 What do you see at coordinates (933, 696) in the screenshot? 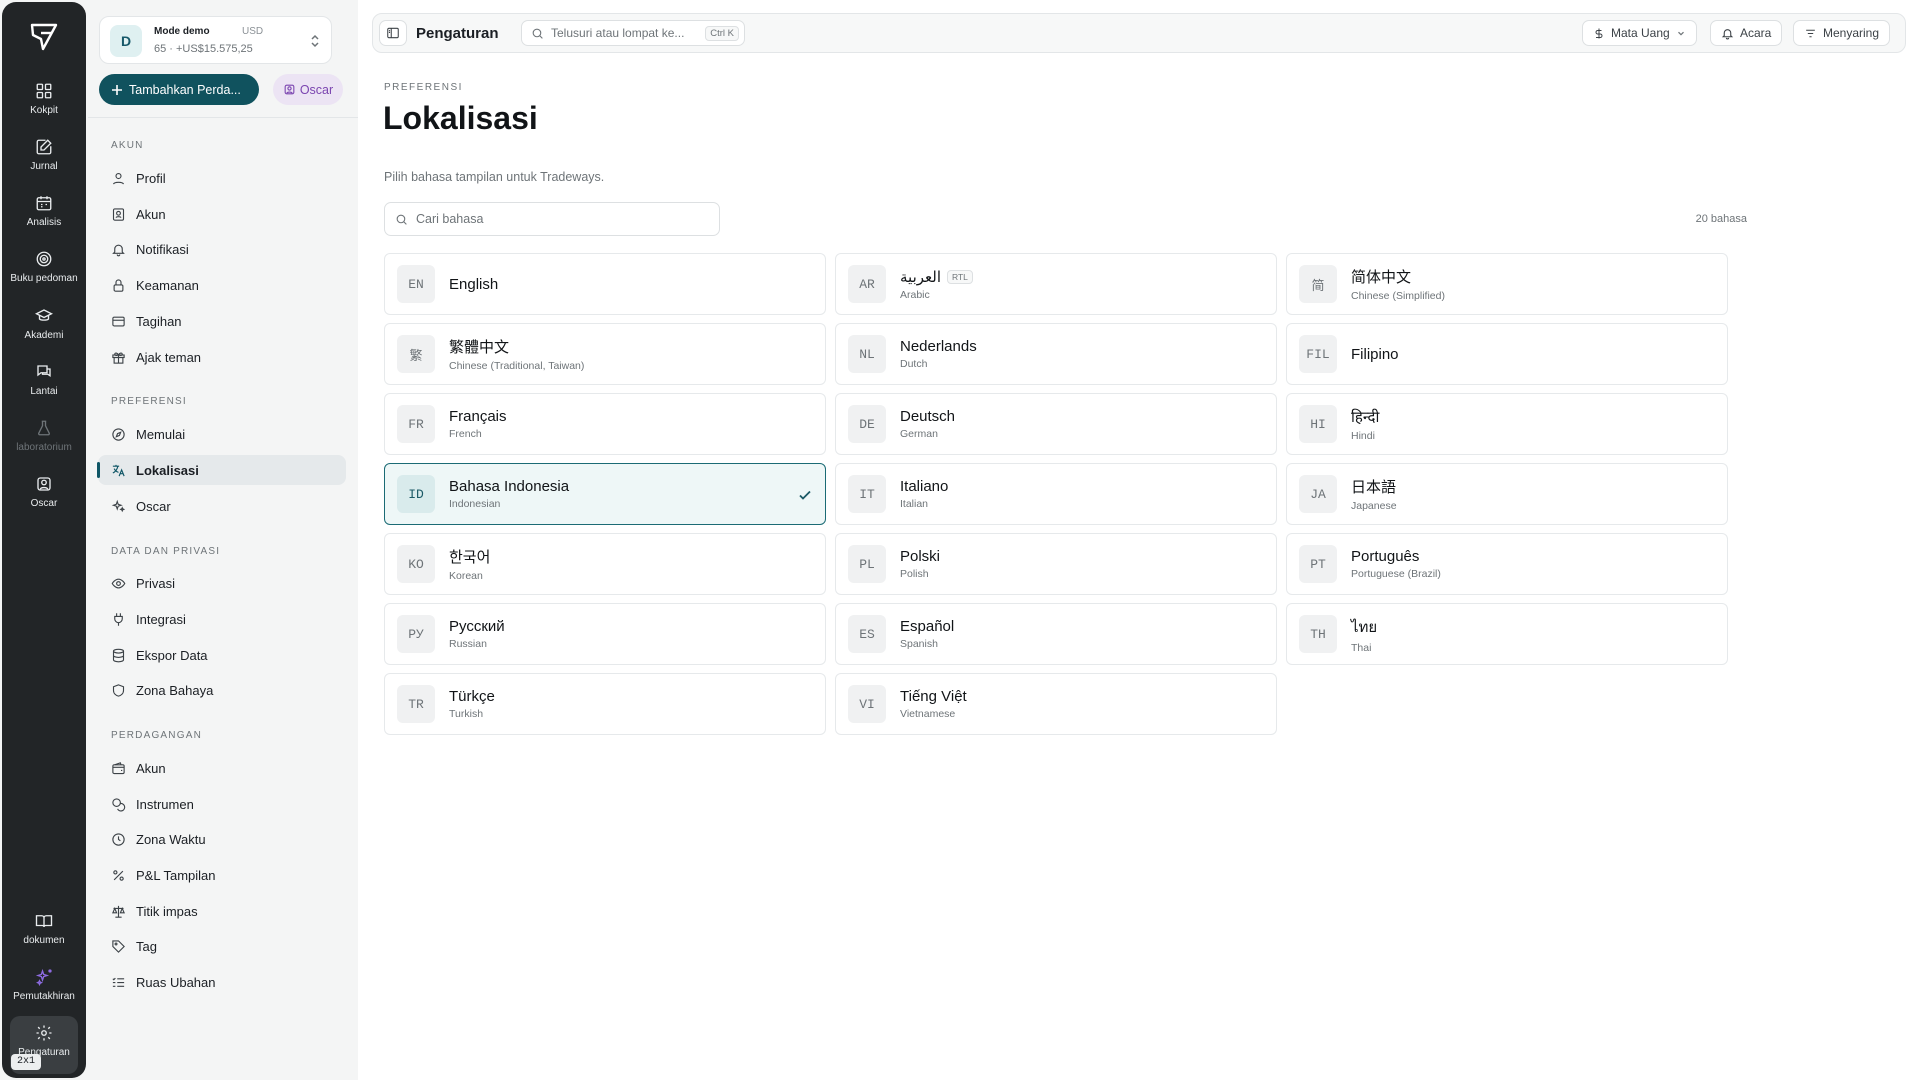
I see `language-native-name: Tiếng Việt` at bounding box center [933, 696].